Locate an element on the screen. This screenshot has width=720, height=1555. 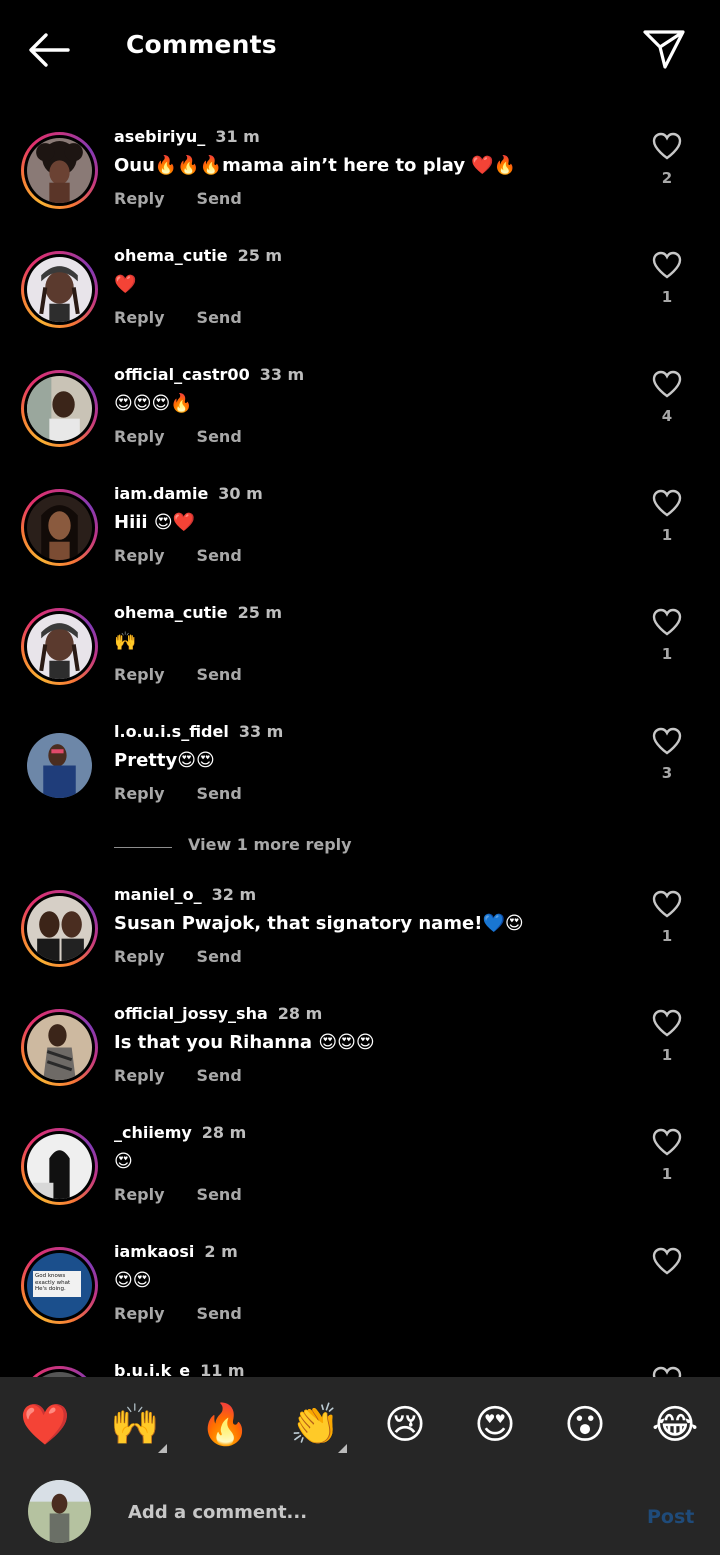
username: official_castr00 is located at coordinates (182, 374).